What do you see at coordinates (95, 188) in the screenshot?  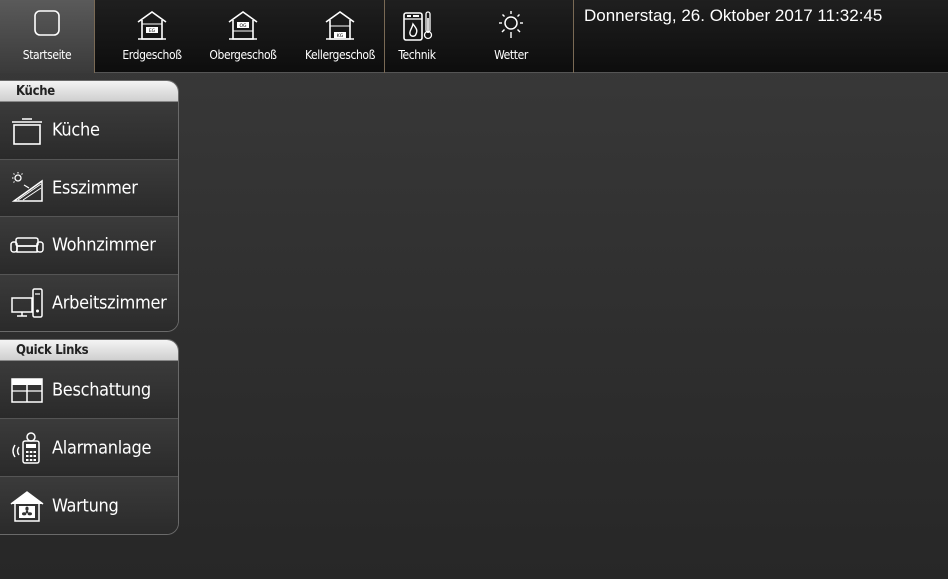 I see `room-label: Esszimmer` at bounding box center [95, 188].